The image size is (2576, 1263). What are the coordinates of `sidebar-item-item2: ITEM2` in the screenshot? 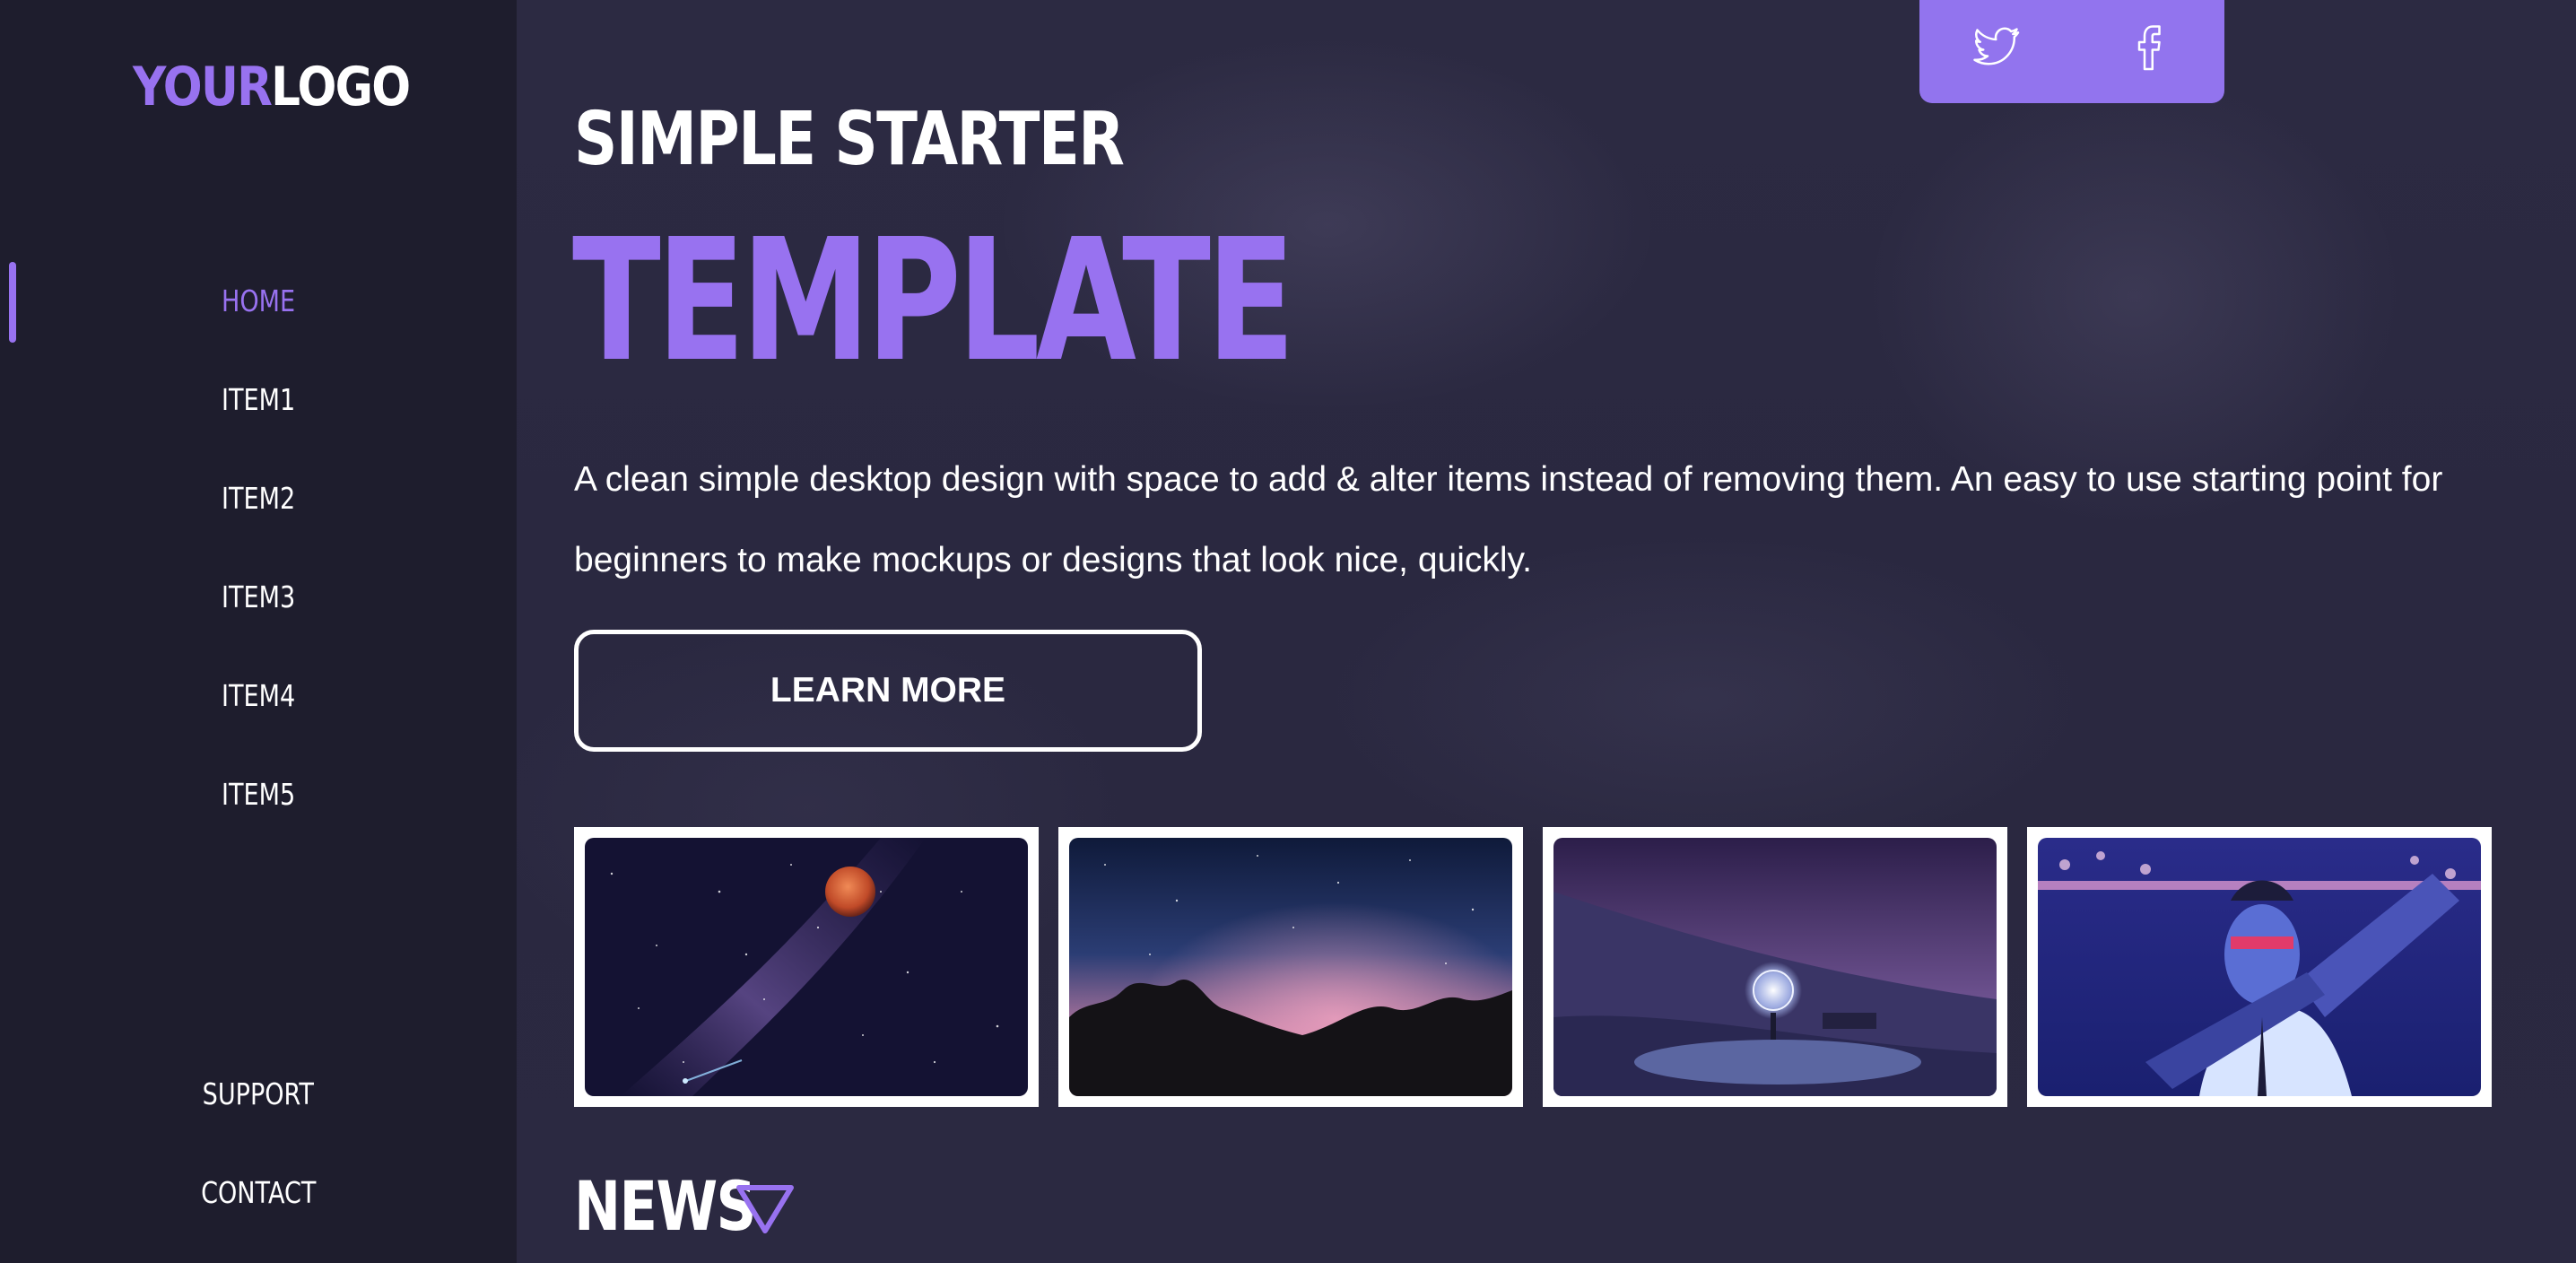 It's located at (258, 498).